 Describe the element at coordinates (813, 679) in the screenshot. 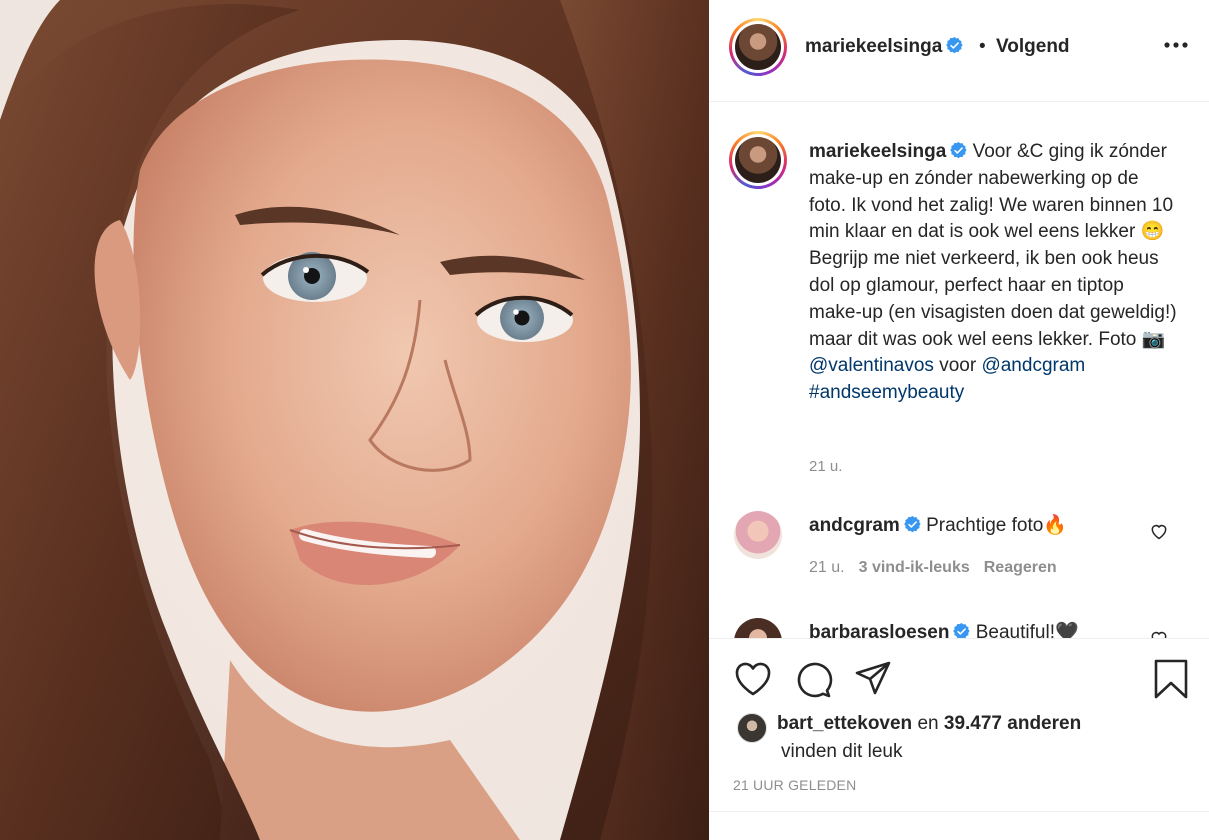

I see `speech-bubble-icon` at that location.